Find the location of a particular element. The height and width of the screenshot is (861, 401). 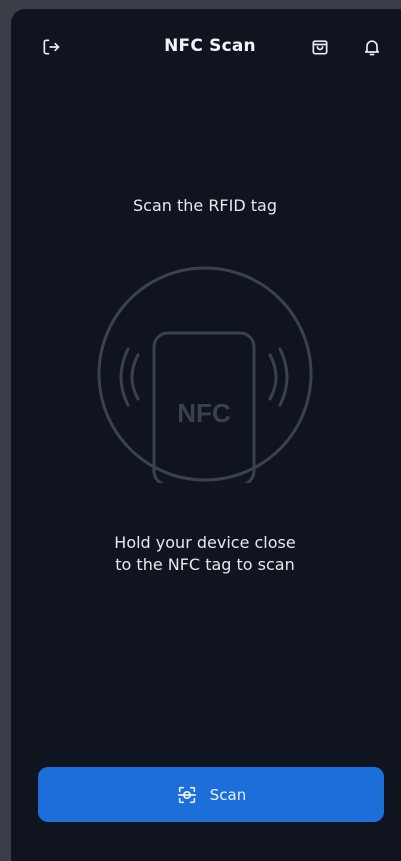

shopping-bag-icon is located at coordinates (320, 47).